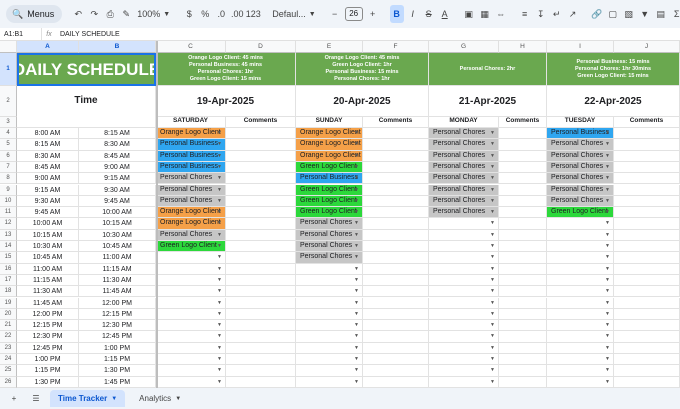 The image size is (680, 409). What do you see at coordinates (117, 382) in the screenshot?
I see `time-end: 1:45 PM` at bounding box center [117, 382].